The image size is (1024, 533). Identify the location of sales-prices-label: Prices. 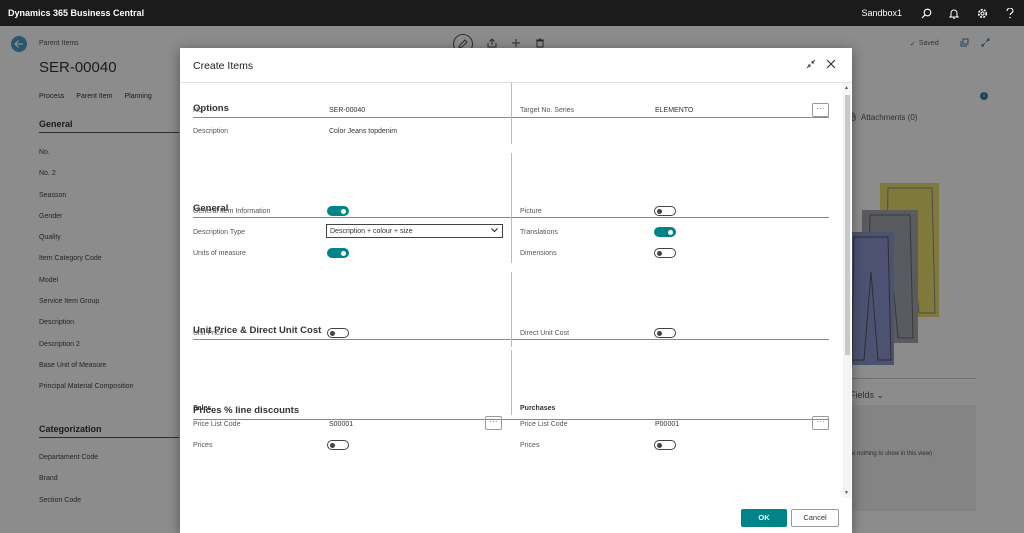
(203, 445).